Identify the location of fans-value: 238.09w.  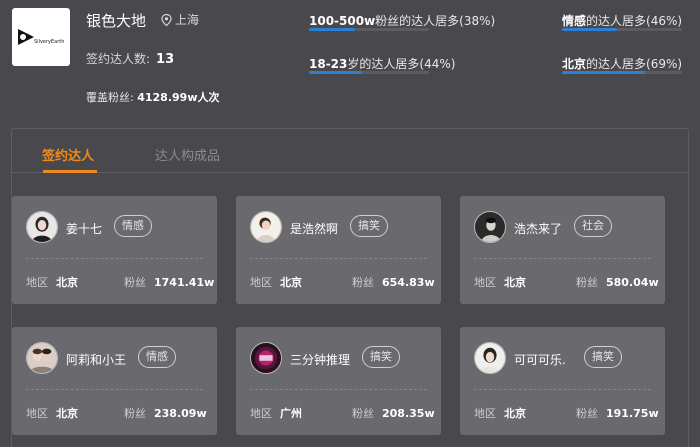
(180, 413).